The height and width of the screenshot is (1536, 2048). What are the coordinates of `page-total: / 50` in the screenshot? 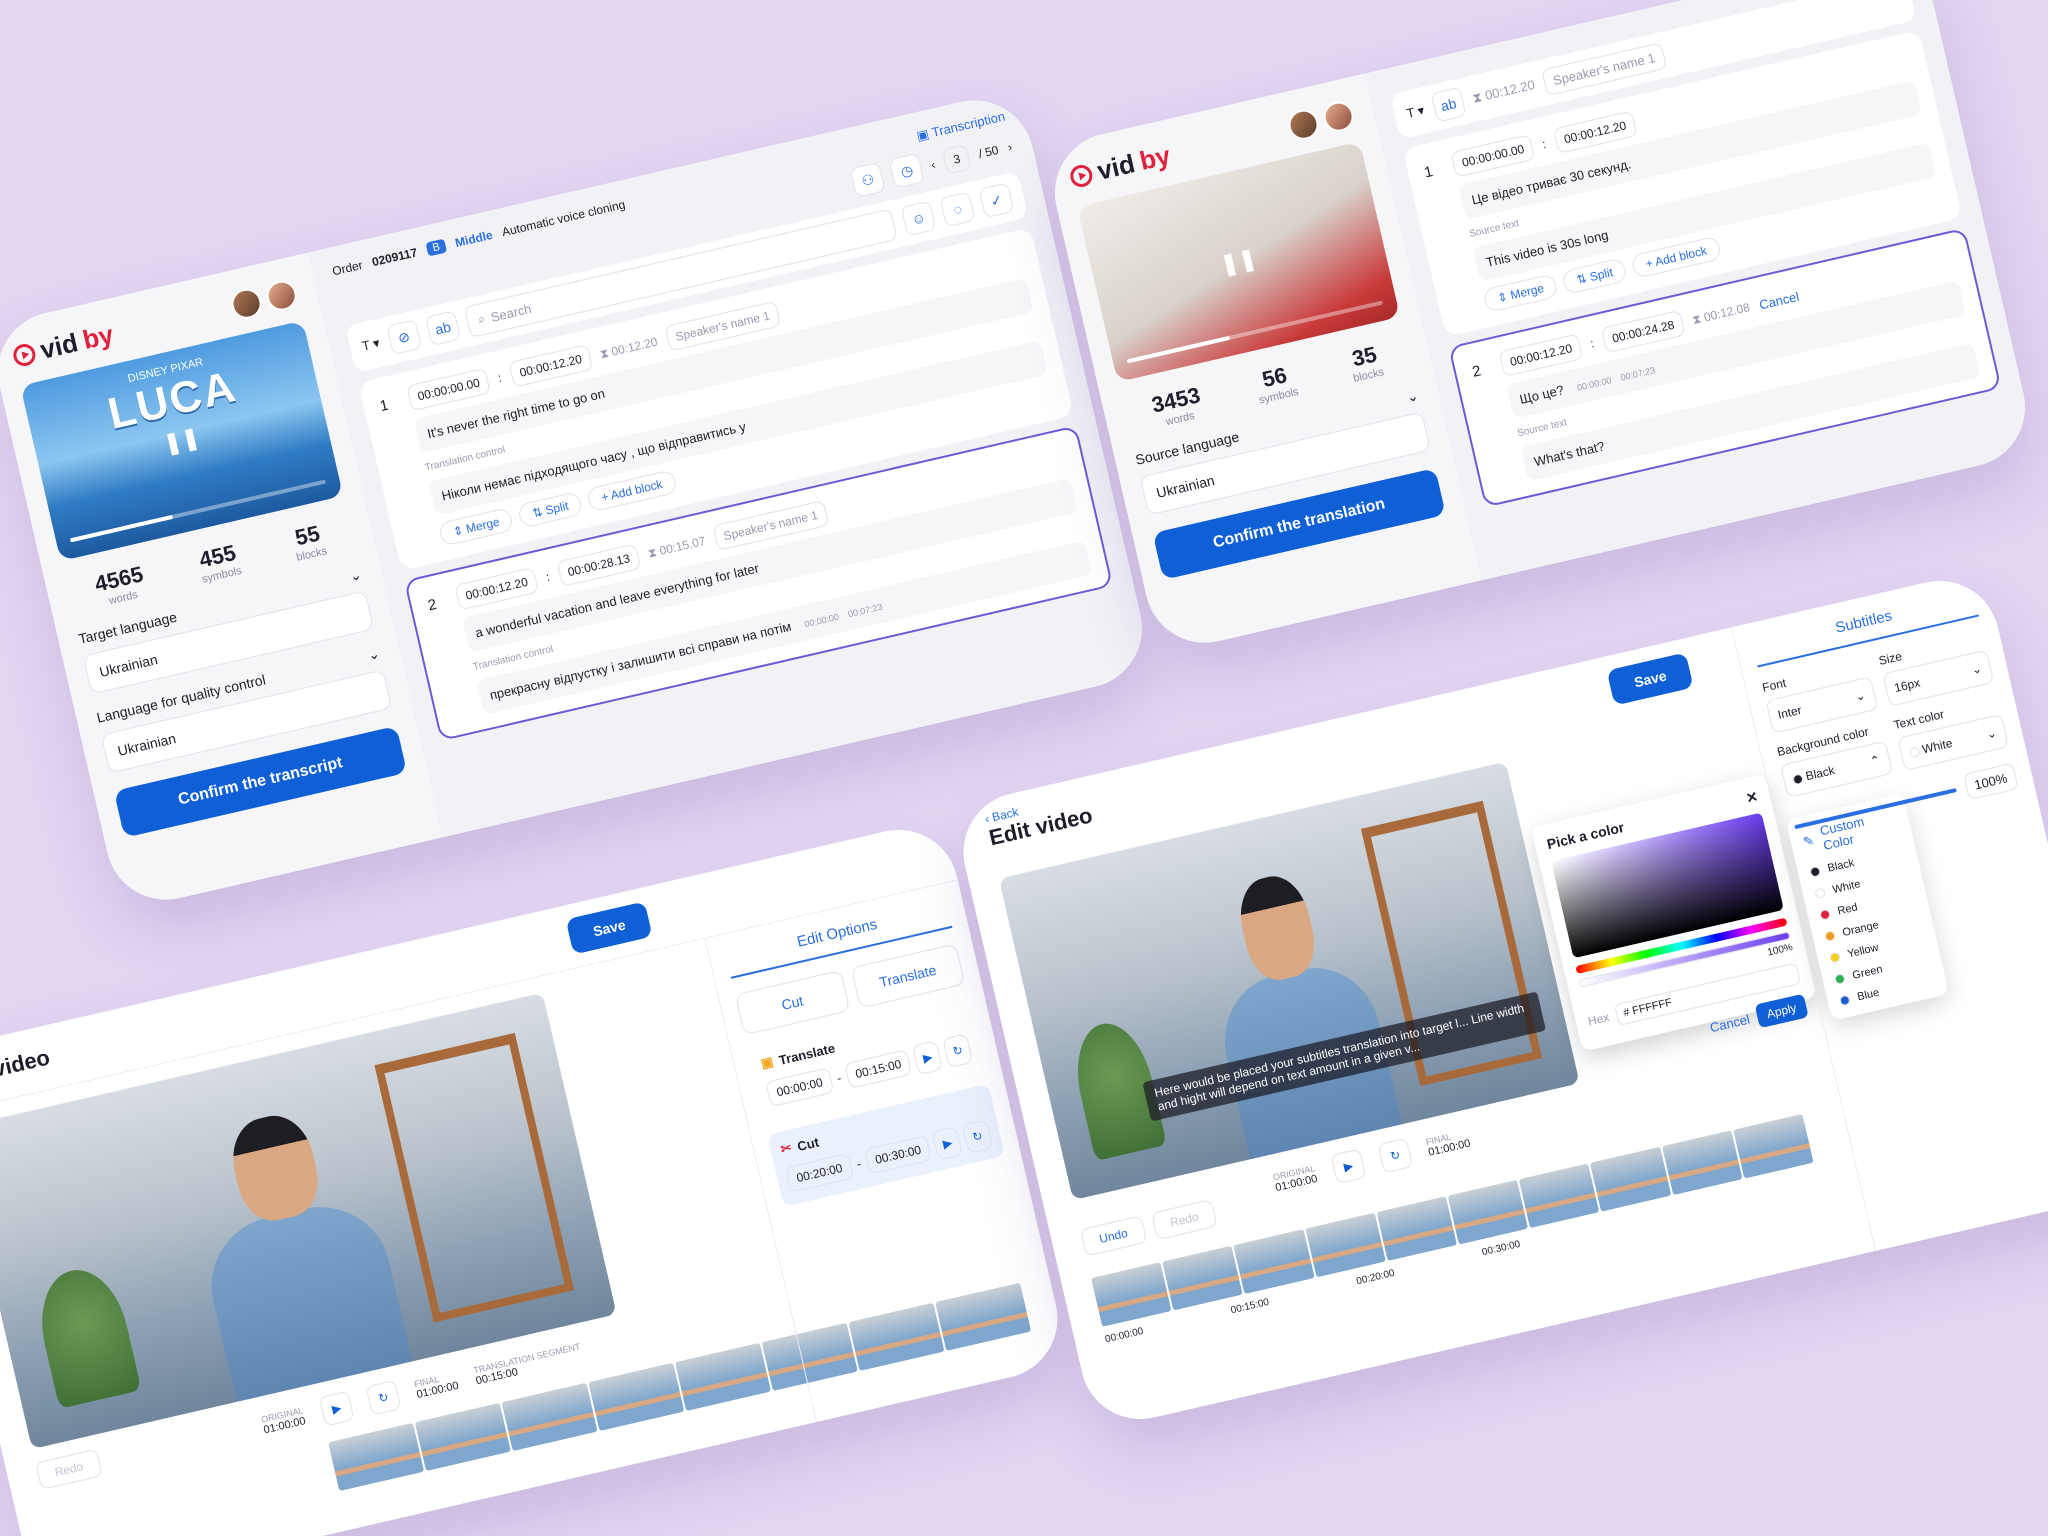 It's located at (988, 152).